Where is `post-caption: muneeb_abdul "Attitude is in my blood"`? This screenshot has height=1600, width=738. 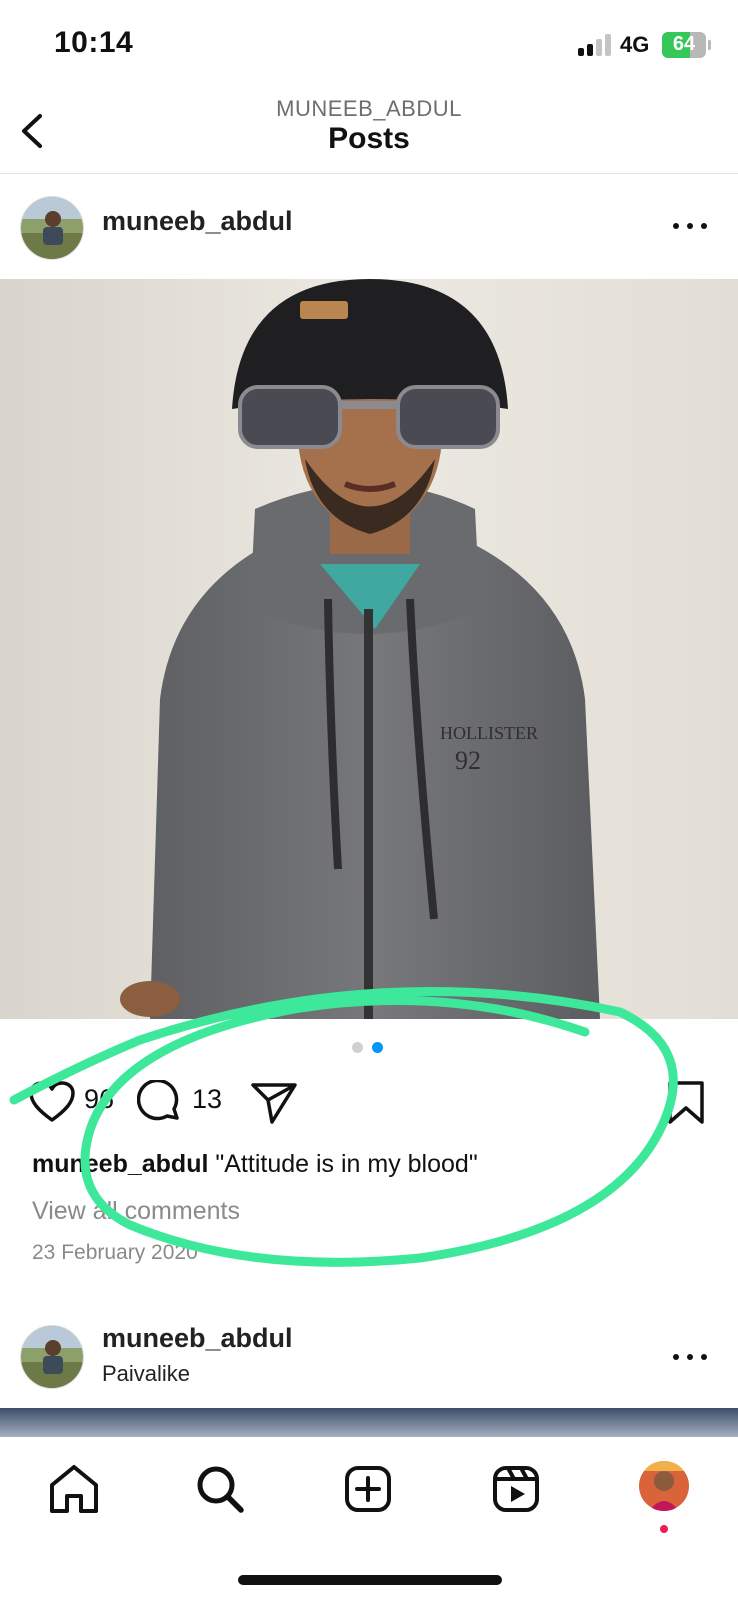 post-caption: muneeb_abdul "Attitude is in my blood" is located at coordinates (255, 1164).